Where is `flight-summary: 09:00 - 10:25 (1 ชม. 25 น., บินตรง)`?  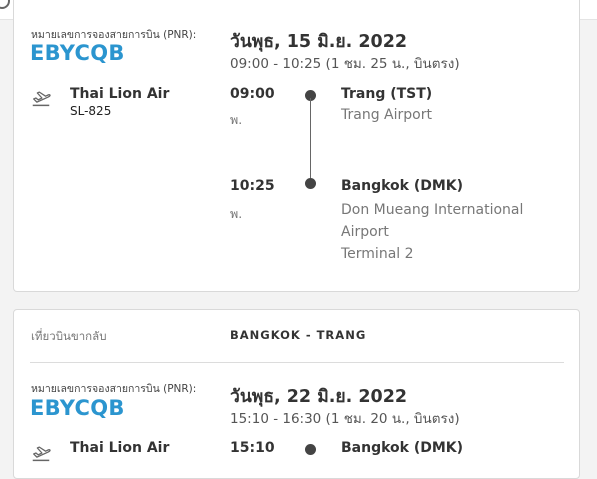 flight-summary: 09:00 - 10:25 (1 ชม. 25 น., บินตรง) is located at coordinates (345, 64).